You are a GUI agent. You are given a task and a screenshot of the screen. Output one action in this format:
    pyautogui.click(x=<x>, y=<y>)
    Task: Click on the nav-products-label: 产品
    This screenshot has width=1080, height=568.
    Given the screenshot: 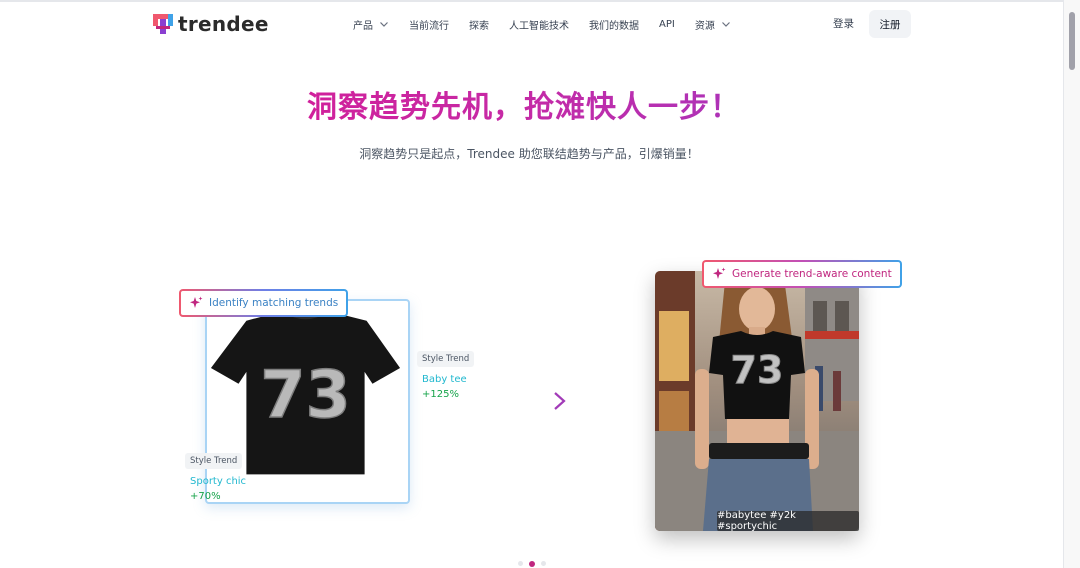 What is the action you would take?
    pyautogui.click(x=363, y=26)
    